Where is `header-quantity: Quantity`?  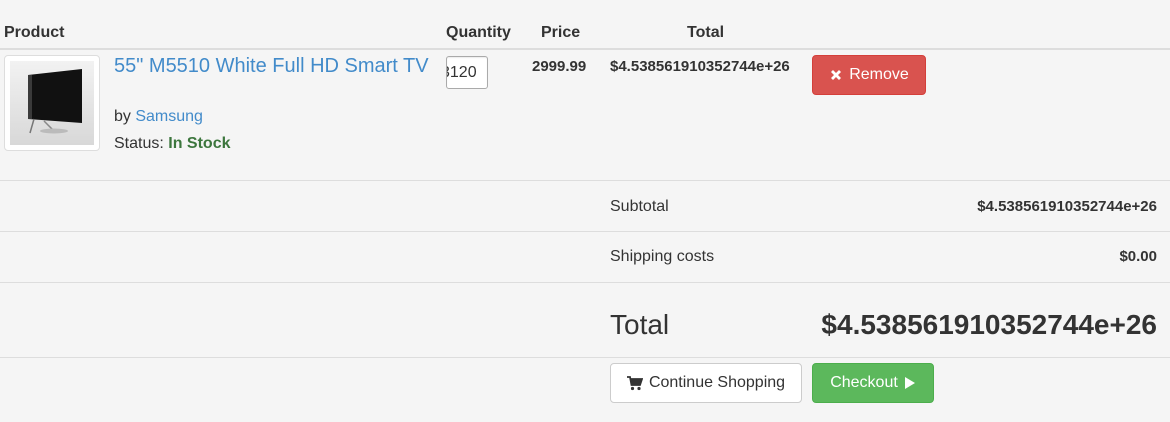 header-quantity: Quantity is located at coordinates (478, 32).